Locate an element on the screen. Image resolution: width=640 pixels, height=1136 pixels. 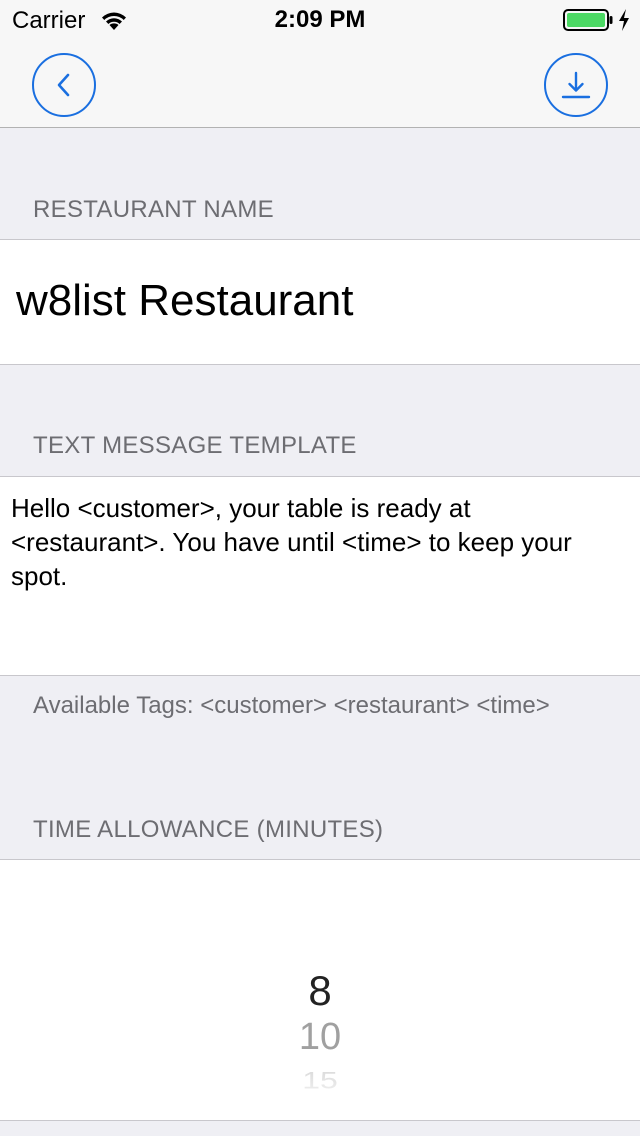
text-message-template-header: TEXT MESSAGE TEMPLATE is located at coordinates (195, 445).